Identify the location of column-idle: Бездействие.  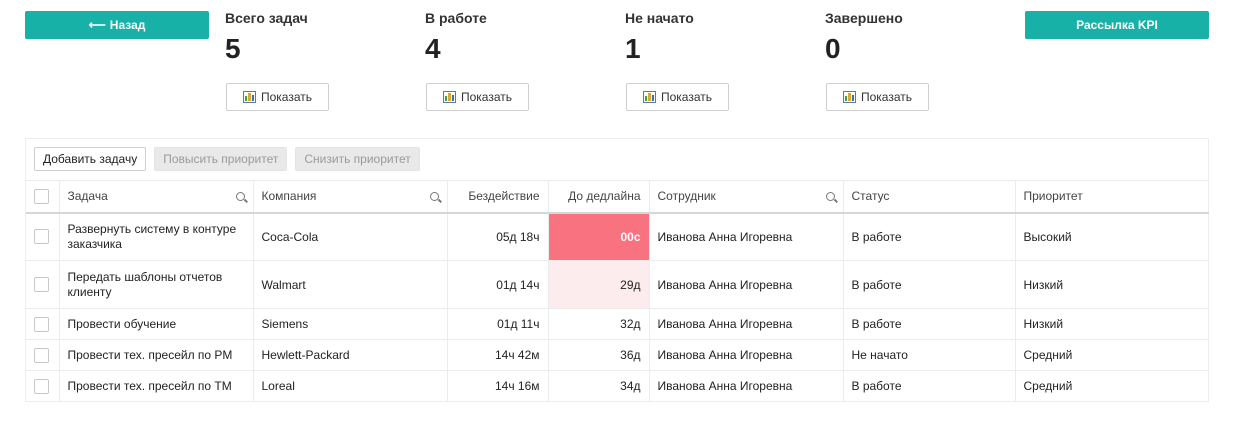
(498, 196).